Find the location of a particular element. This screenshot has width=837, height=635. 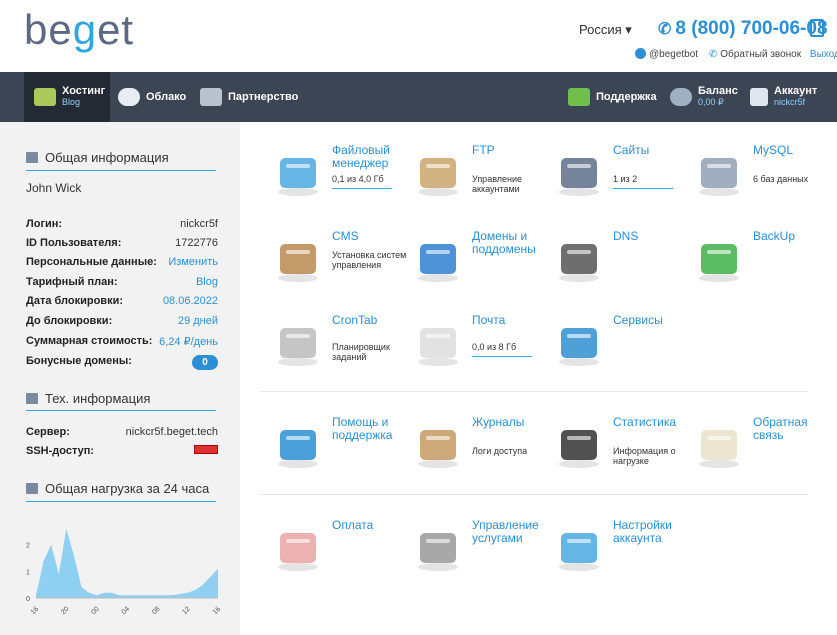

y-tick-label: 2 is located at coordinates (28, 546).